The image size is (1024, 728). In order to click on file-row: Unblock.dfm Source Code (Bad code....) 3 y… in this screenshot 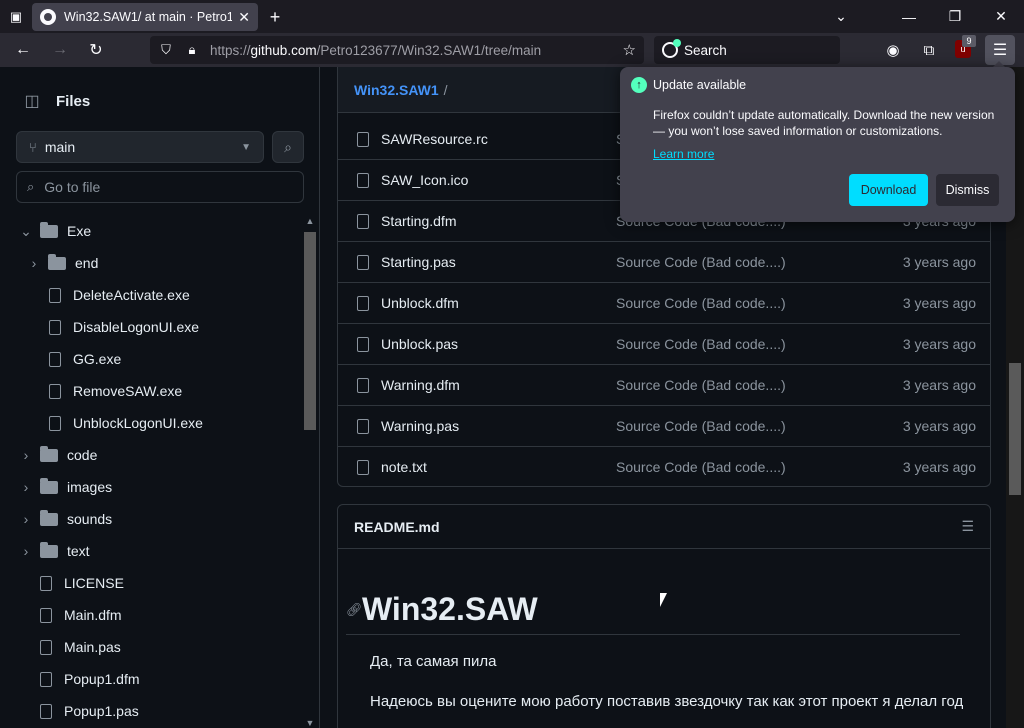, I will do `click(664, 303)`.